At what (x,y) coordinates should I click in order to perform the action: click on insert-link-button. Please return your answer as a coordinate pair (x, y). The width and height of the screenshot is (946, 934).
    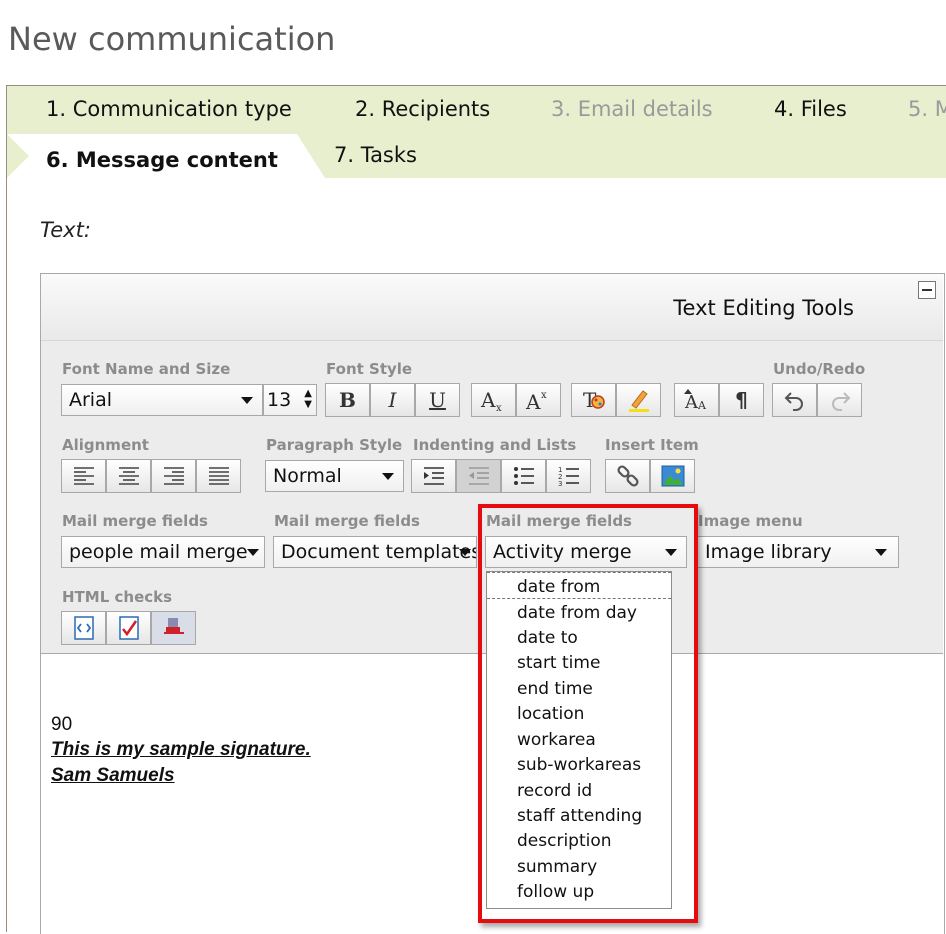
    Looking at the image, I should click on (627, 476).